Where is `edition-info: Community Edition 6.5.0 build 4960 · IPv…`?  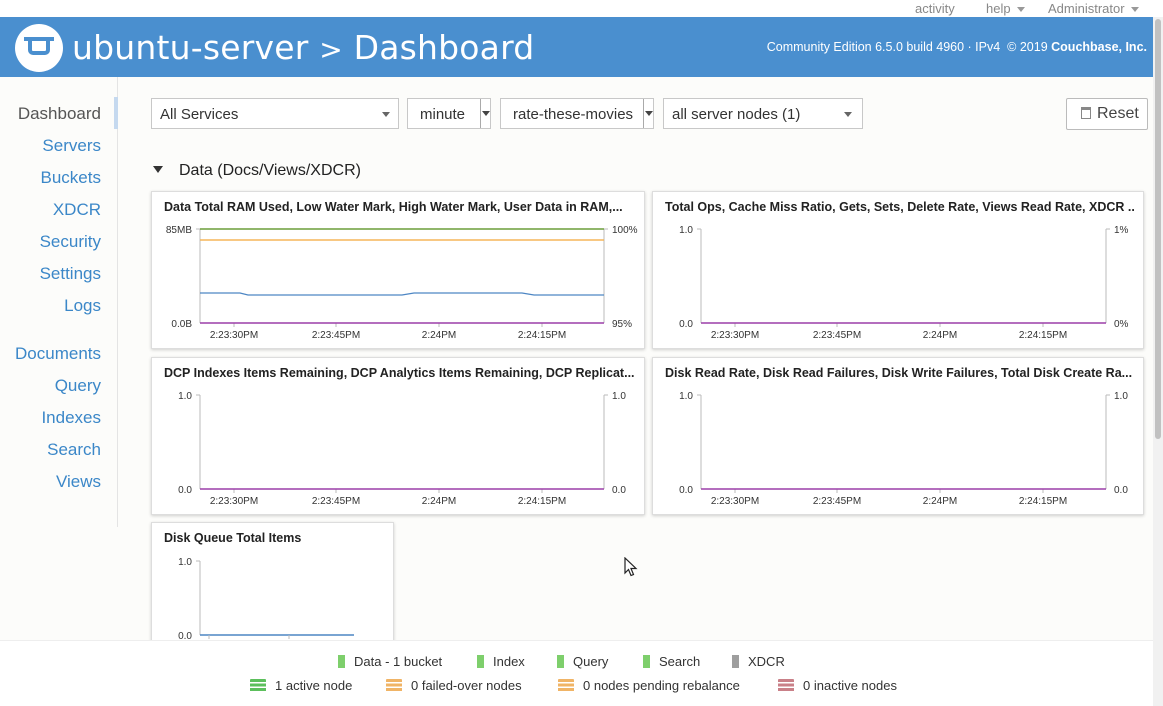
edition-info: Community Edition 6.5.0 build 4960 · IPv… is located at coordinates (957, 47).